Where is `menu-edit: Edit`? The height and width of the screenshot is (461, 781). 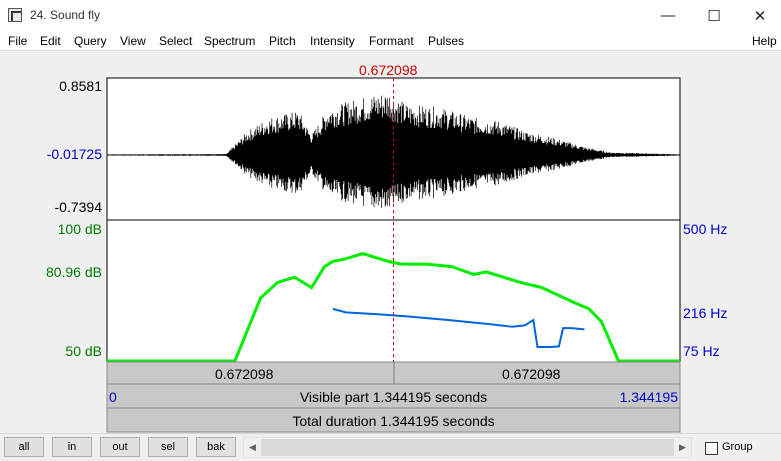
menu-edit: Edit is located at coordinates (50, 41).